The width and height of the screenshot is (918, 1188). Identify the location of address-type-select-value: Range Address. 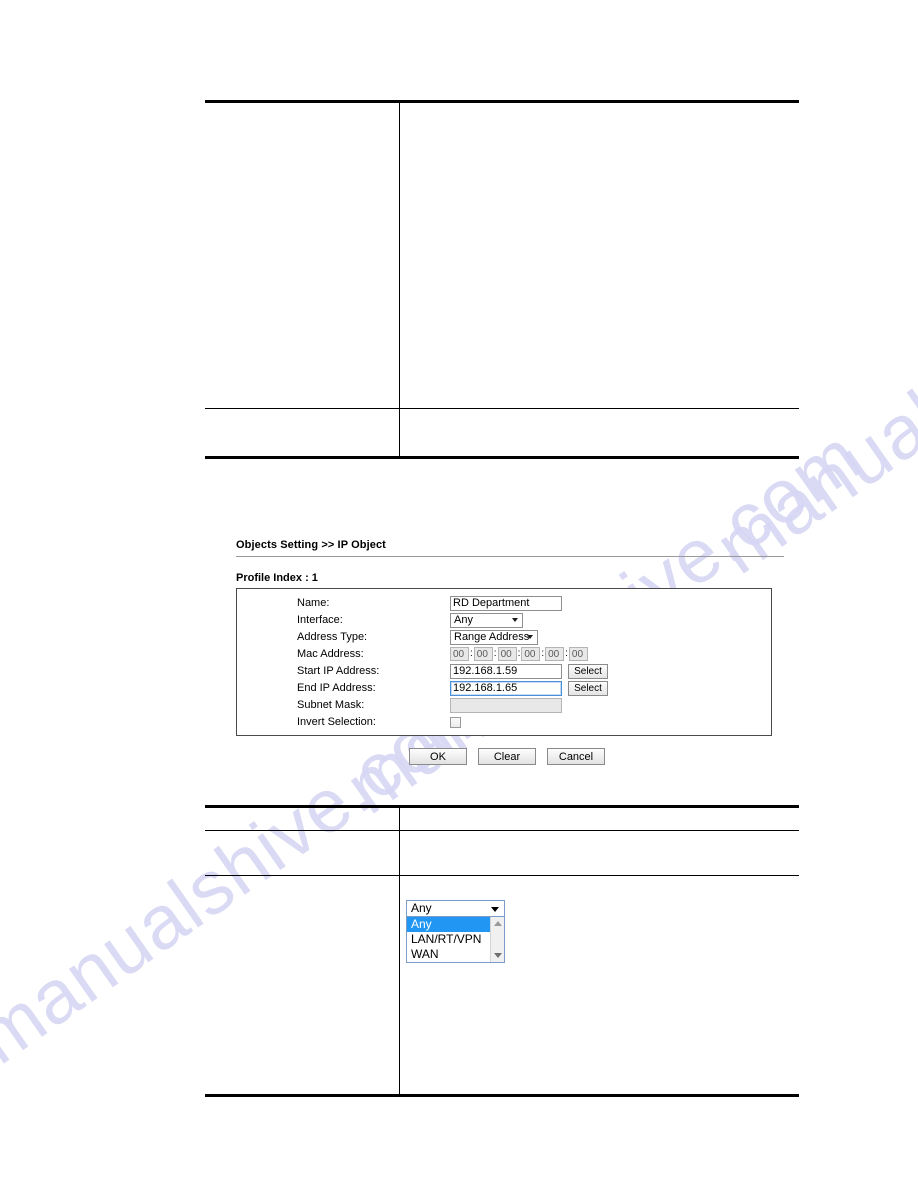
(492, 636).